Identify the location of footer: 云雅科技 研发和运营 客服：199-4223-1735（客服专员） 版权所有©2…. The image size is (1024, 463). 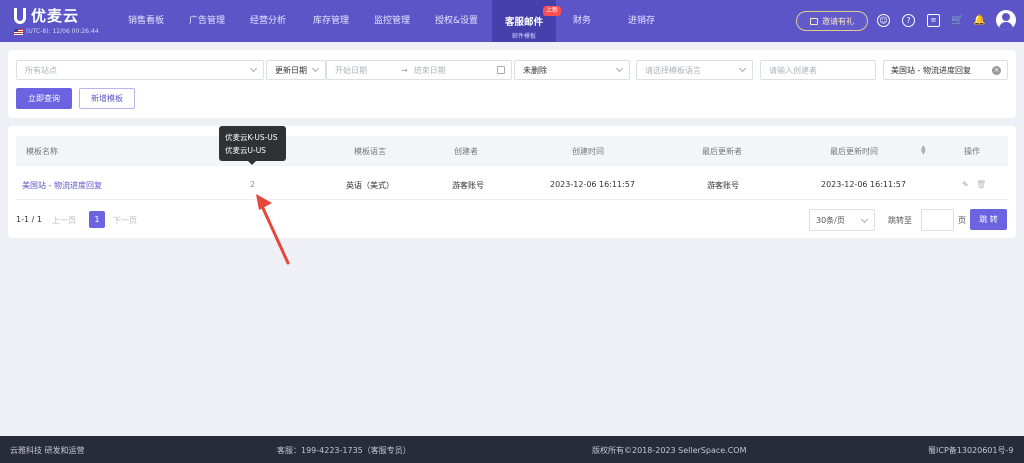
(512, 449).